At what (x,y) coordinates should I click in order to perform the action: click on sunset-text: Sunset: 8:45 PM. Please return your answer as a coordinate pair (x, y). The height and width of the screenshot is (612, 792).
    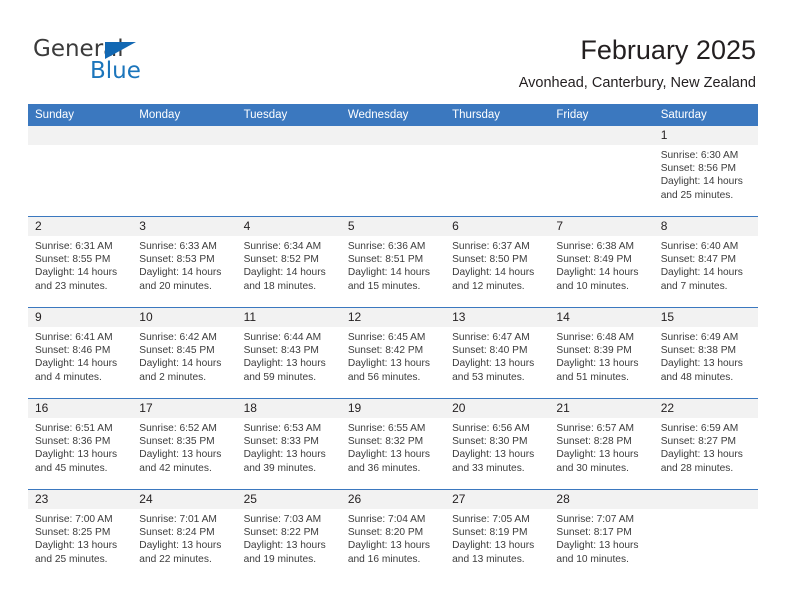
    Looking at the image, I should click on (177, 351).